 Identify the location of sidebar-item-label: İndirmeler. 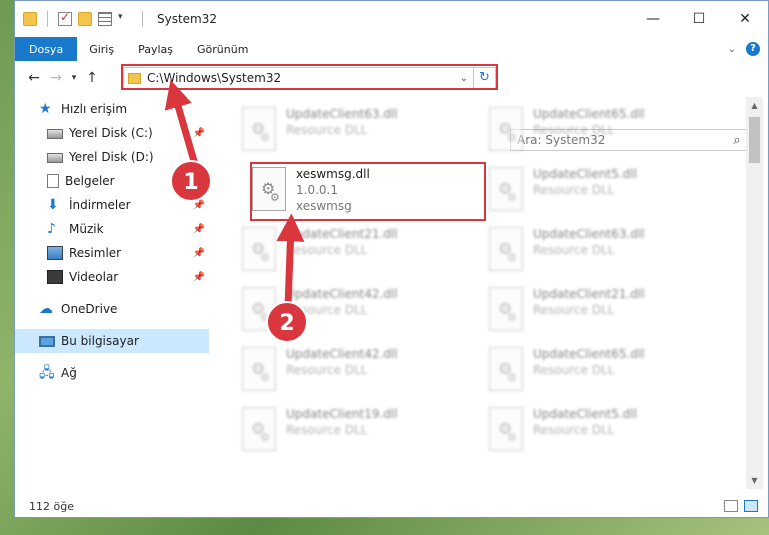
(100, 205).